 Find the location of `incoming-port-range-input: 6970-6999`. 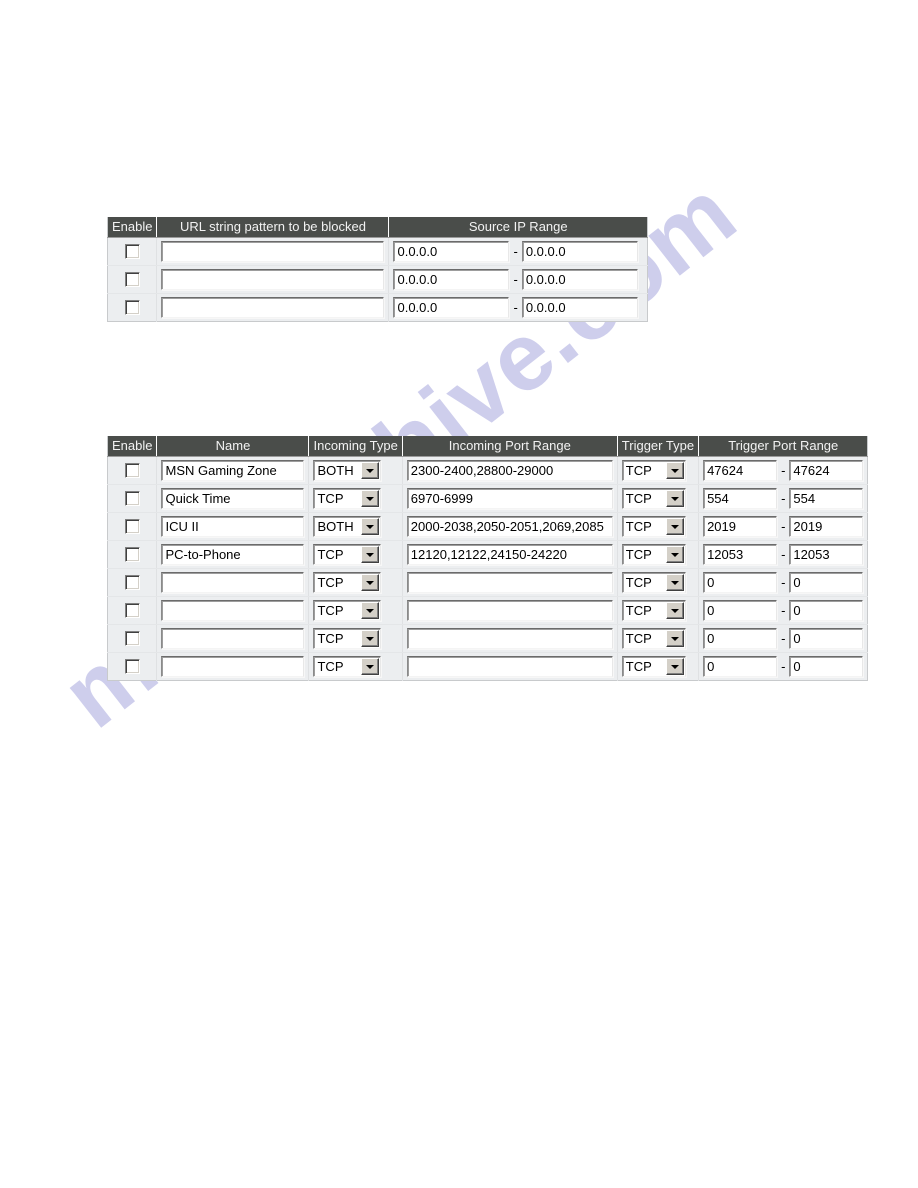

incoming-port-range-input: 6970-6999 is located at coordinates (509, 498).